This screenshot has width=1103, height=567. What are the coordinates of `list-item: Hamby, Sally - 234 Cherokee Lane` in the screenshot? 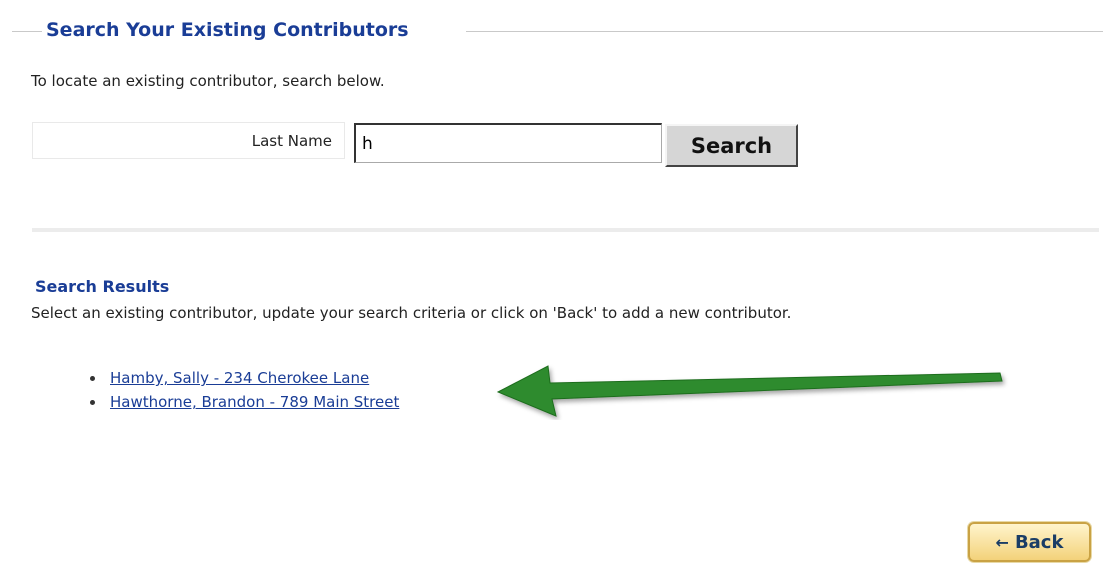 It's located at (243, 378).